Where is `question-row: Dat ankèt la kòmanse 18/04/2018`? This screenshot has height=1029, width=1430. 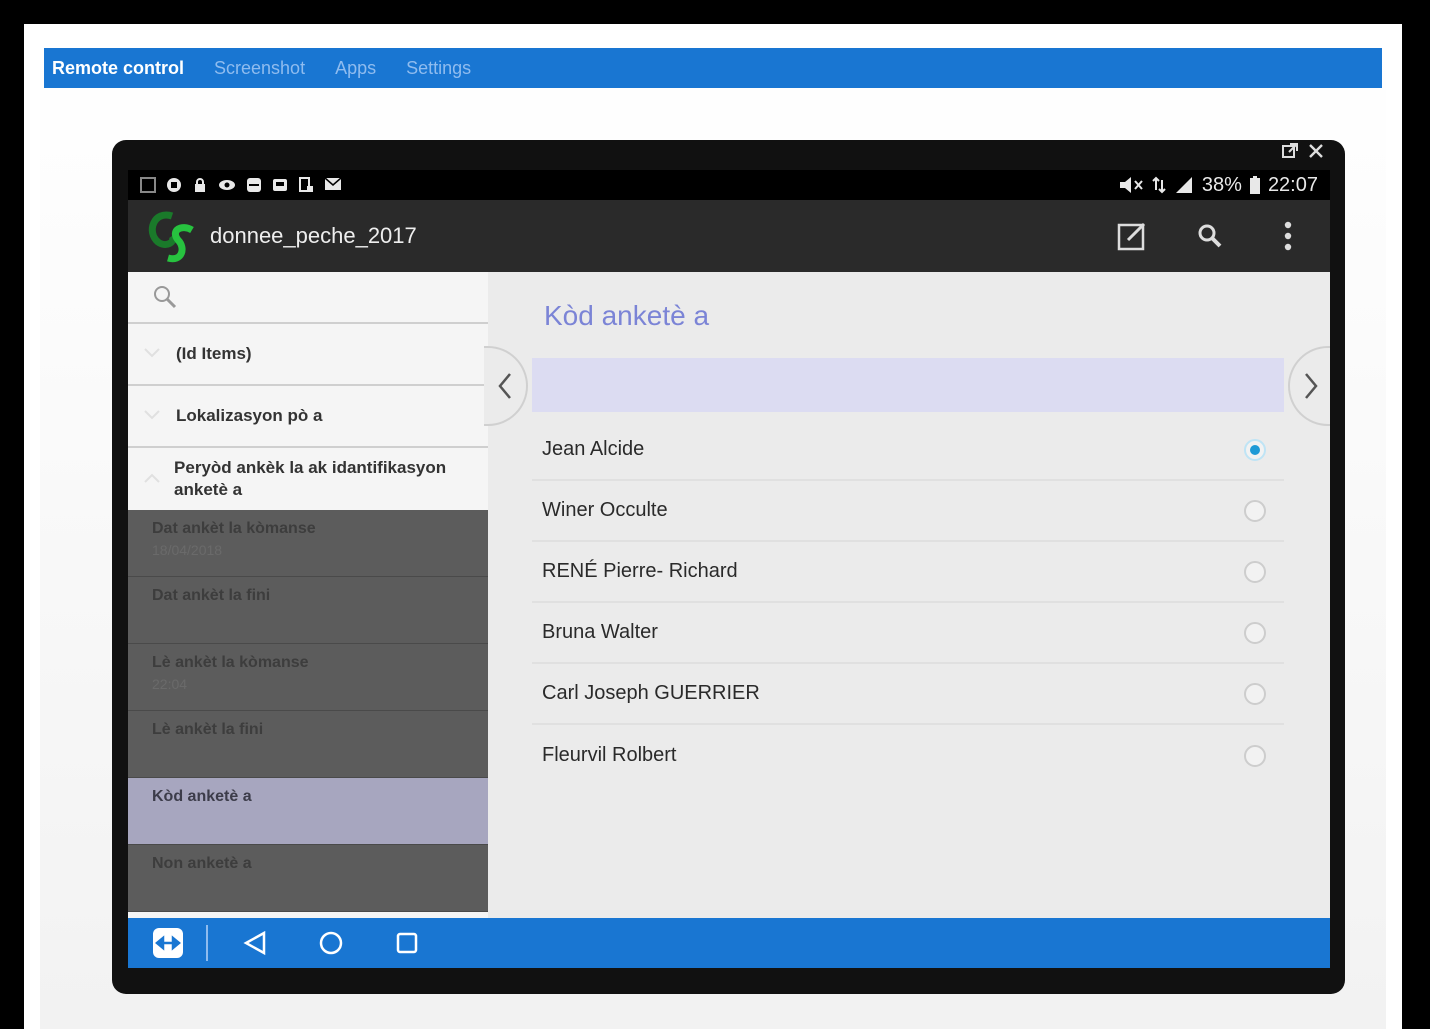 question-row: Dat ankèt la kòmanse 18/04/2018 is located at coordinates (308, 543).